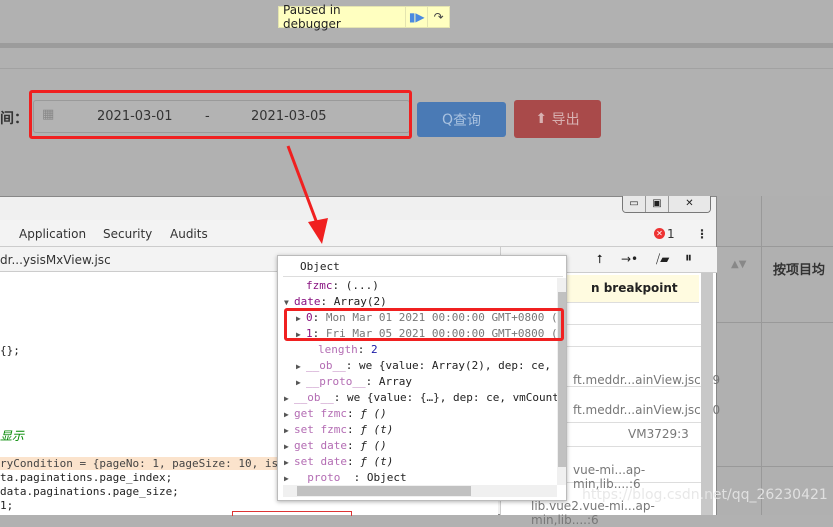 The width and height of the screenshot is (833, 527). Describe the element at coordinates (307, 194) in the screenshot. I see `annotation-arrow` at that location.